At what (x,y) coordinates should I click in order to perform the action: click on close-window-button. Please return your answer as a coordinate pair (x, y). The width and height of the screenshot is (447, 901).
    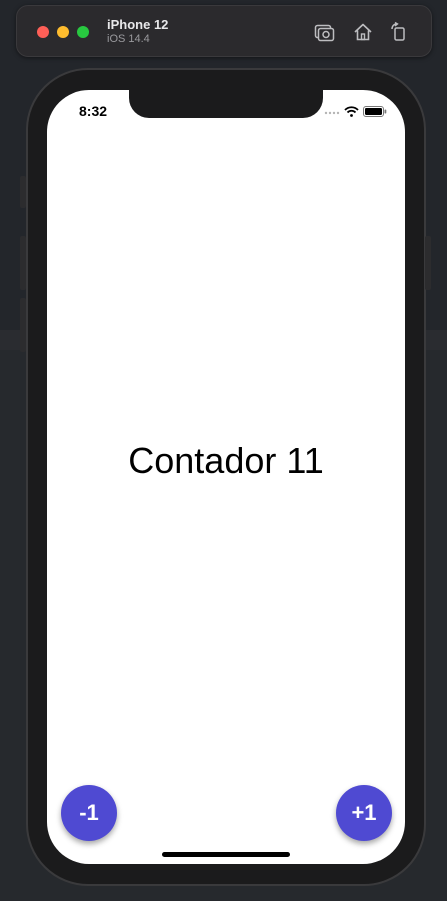
    Looking at the image, I should click on (43, 32).